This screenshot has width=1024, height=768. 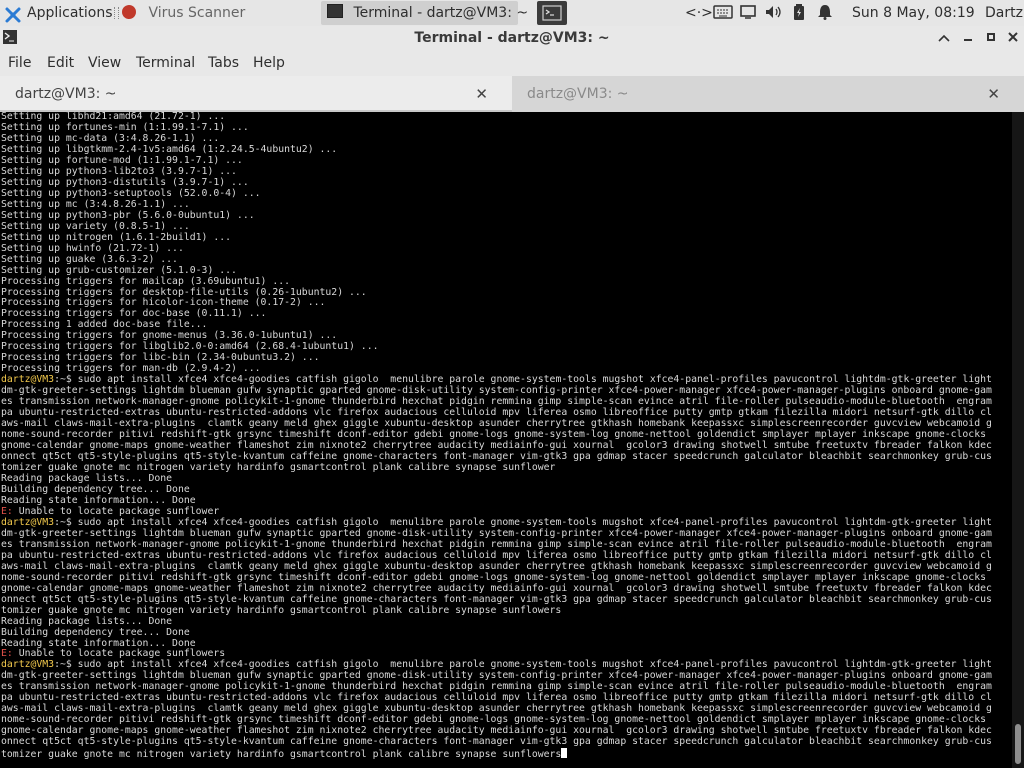 What do you see at coordinates (512, 63) in the screenshot?
I see `menu-bar: File Edit View Terminal Tabs Help` at bounding box center [512, 63].